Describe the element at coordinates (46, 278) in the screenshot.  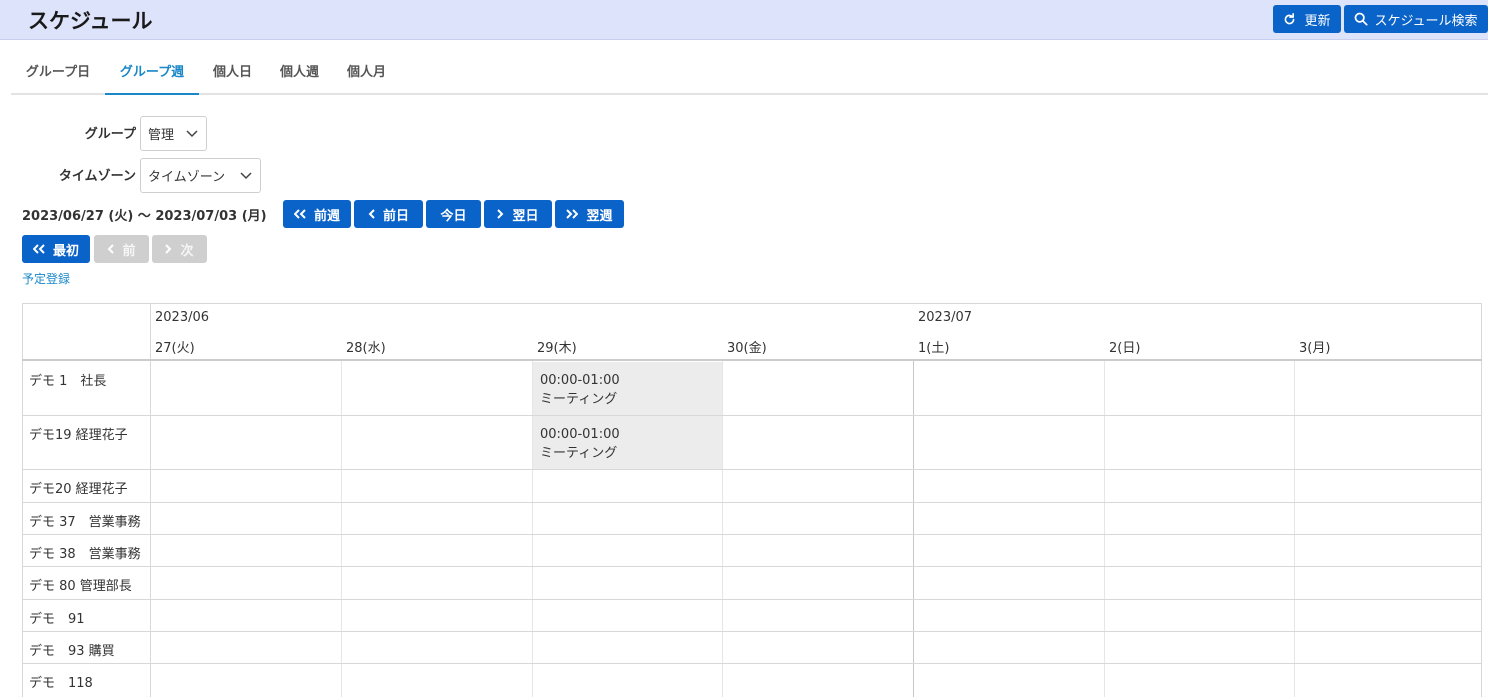
I see `register-schedule-link: 予定登録` at that location.